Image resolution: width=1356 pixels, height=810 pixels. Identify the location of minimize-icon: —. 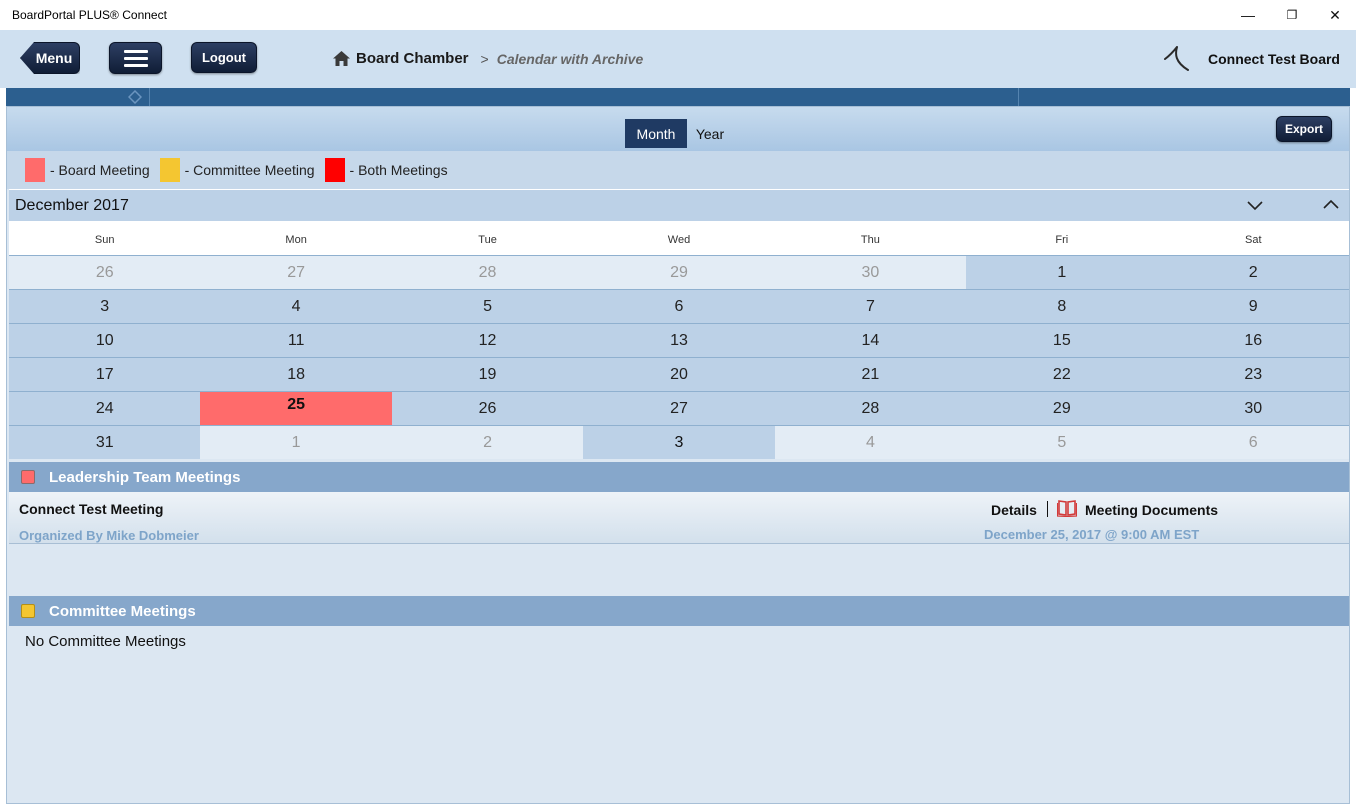
(1248, 15).